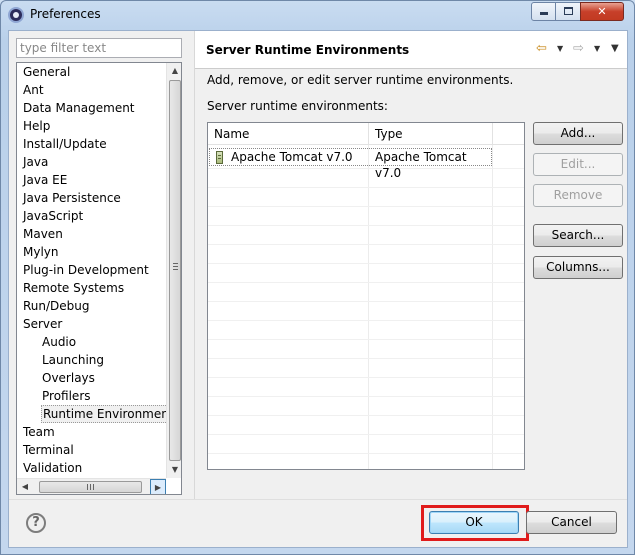 The height and width of the screenshot is (555, 635). What do you see at coordinates (174, 470) in the screenshot?
I see `scroll-down-arrow-icon: ▼` at bounding box center [174, 470].